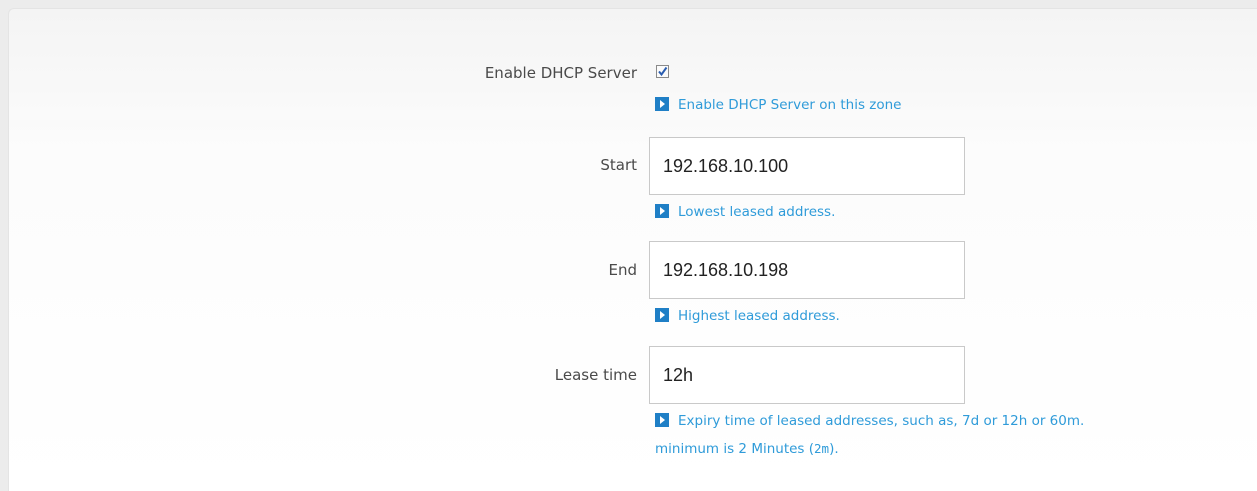  Describe the element at coordinates (747, 449) in the screenshot. I see `lease-time-minimum-hint: minimum is 2 Minutes (2m).` at that location.